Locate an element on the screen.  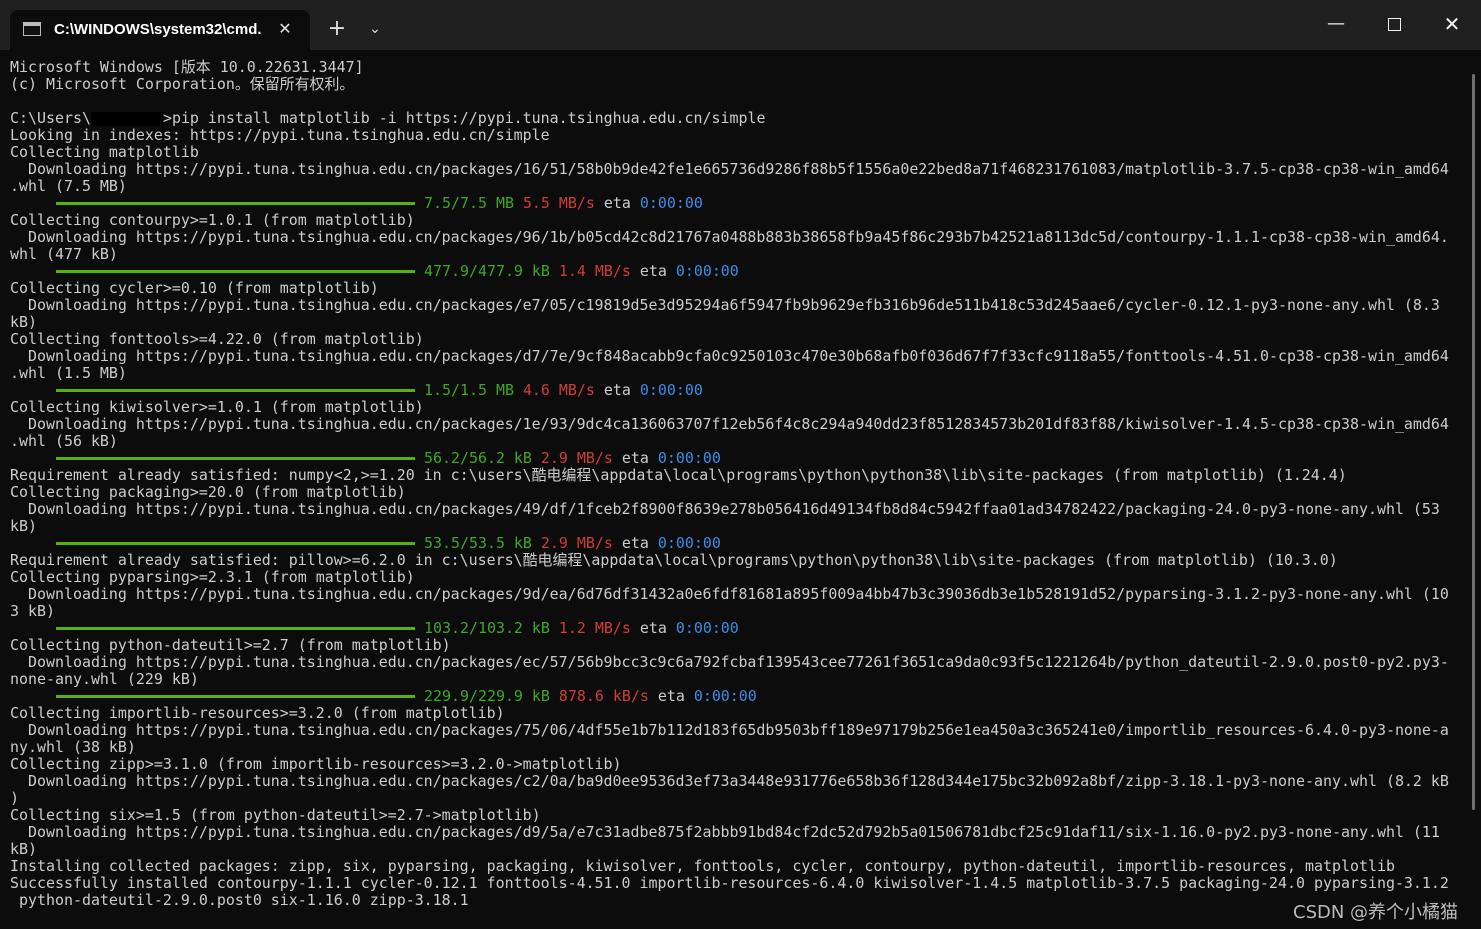
maximize-icon is located at coordinates (1394, 24).